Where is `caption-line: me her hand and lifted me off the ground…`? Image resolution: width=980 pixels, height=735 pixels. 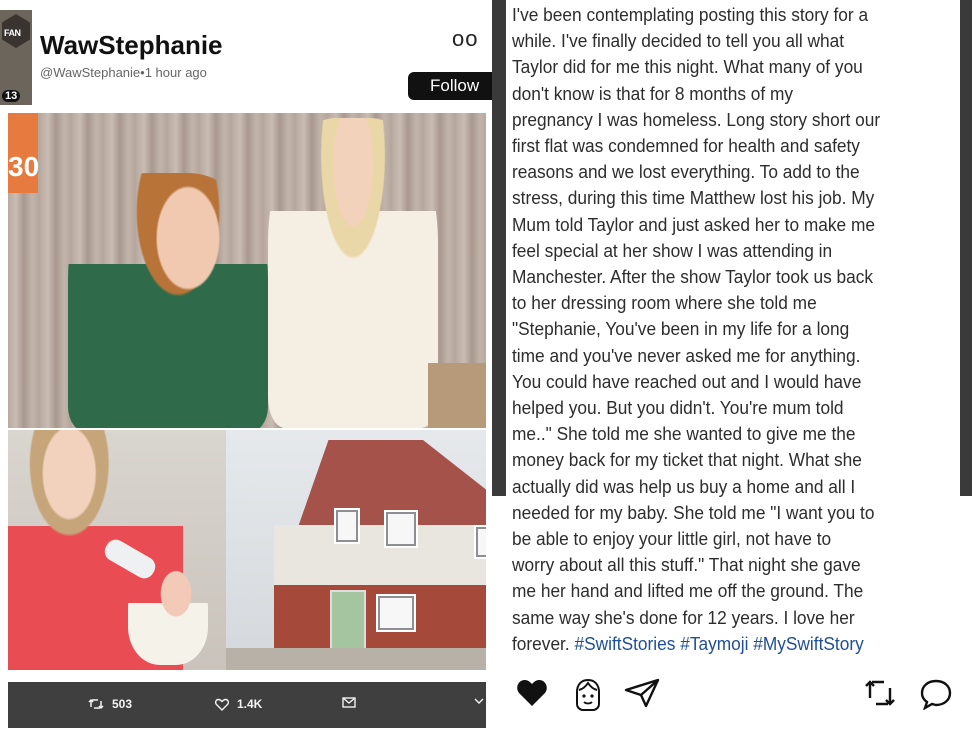 caption-line: me her hand and lifted me off the ground… is located at coordinates (688, 591).